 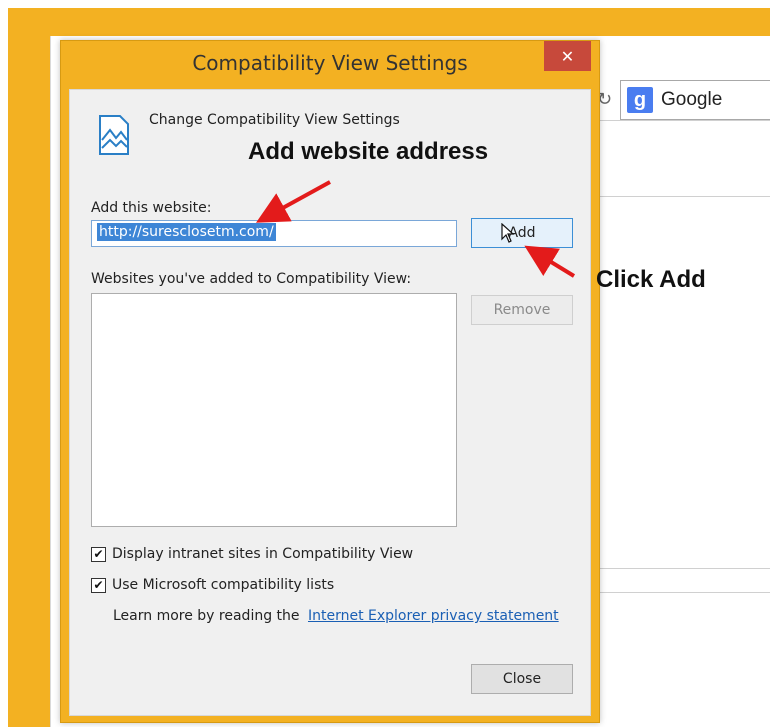 What do you see at coordinates (206, 616) in the screenshot?
I see `learn-more-prefix: Learn more by reading the` at bounding box center [206, 616].